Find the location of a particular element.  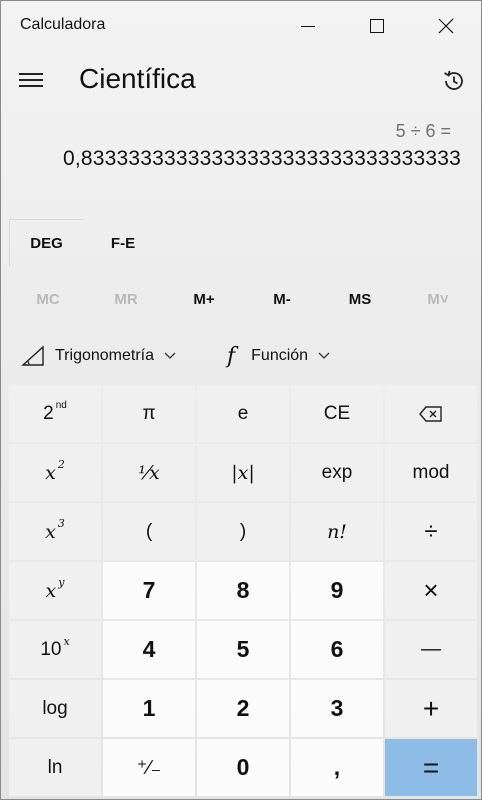

pi-button: π is located at coordinates (149, 413).